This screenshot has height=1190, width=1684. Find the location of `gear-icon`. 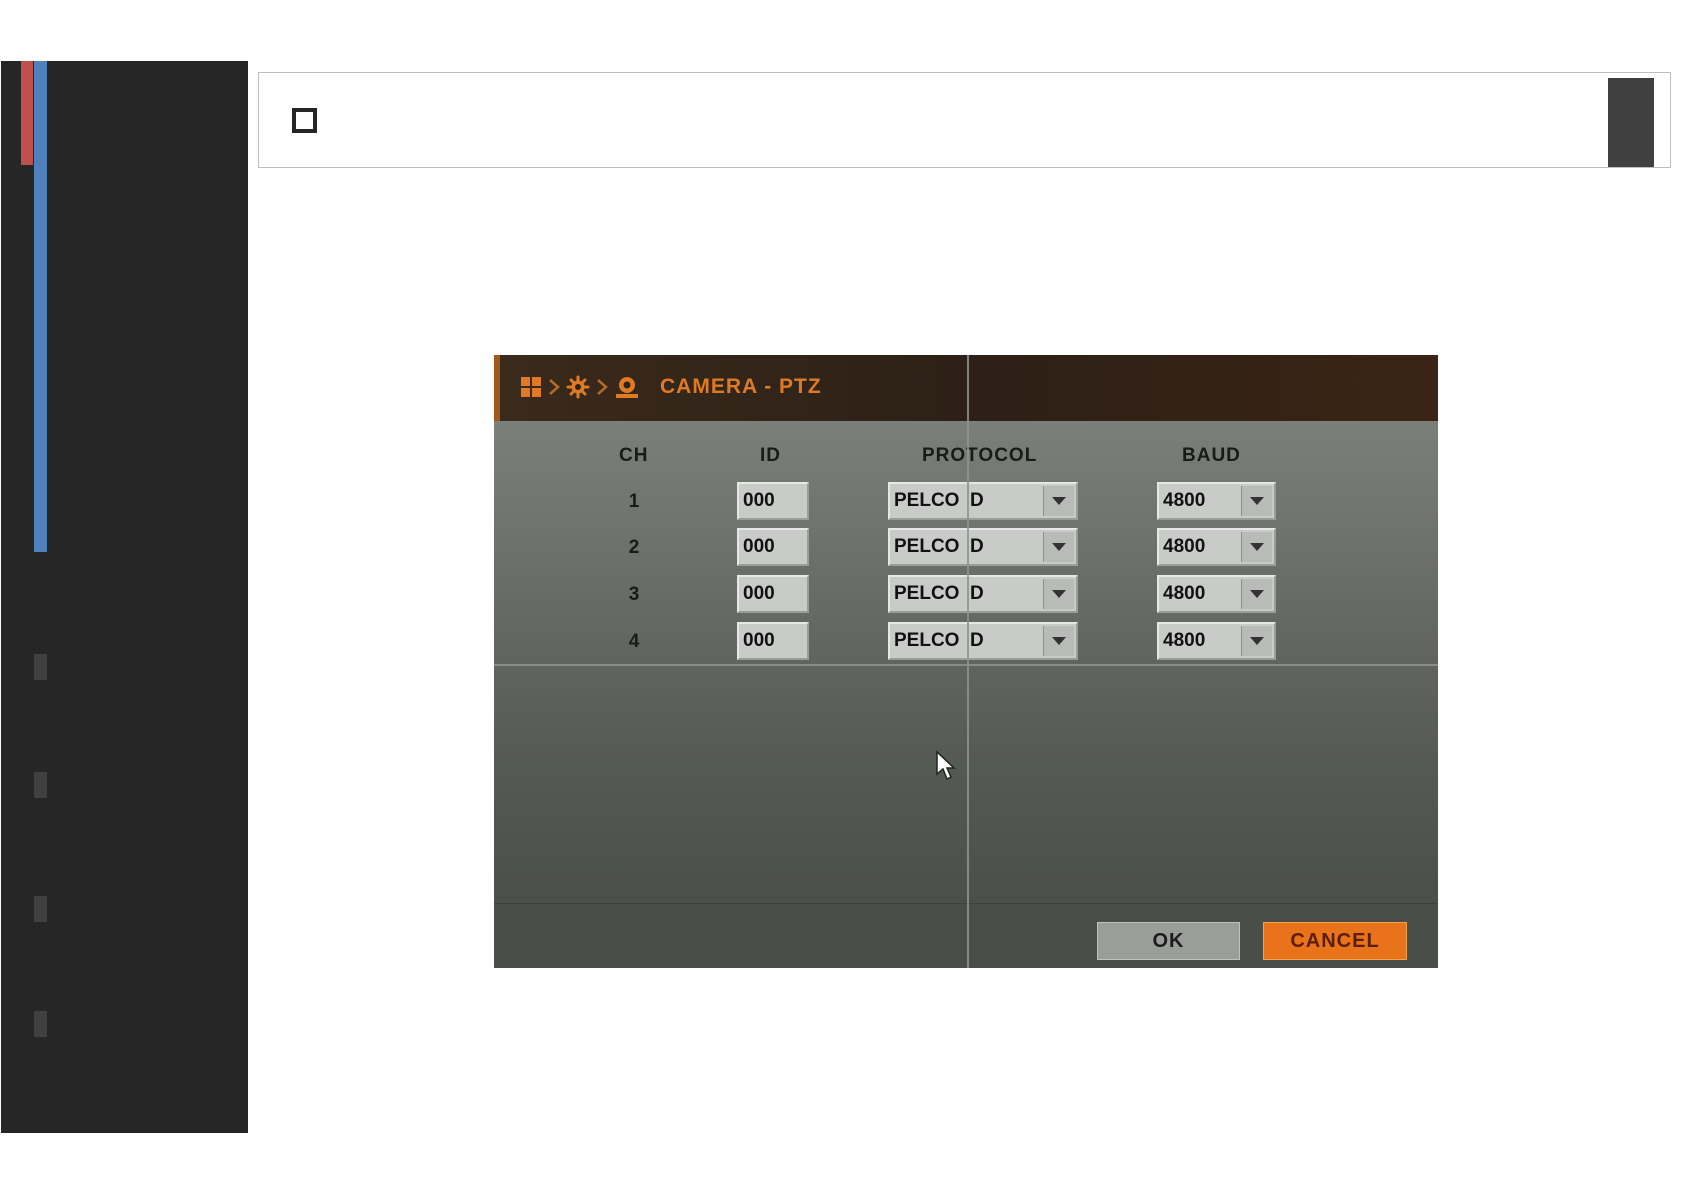

gear-icon is located at coordinates (578, 387).